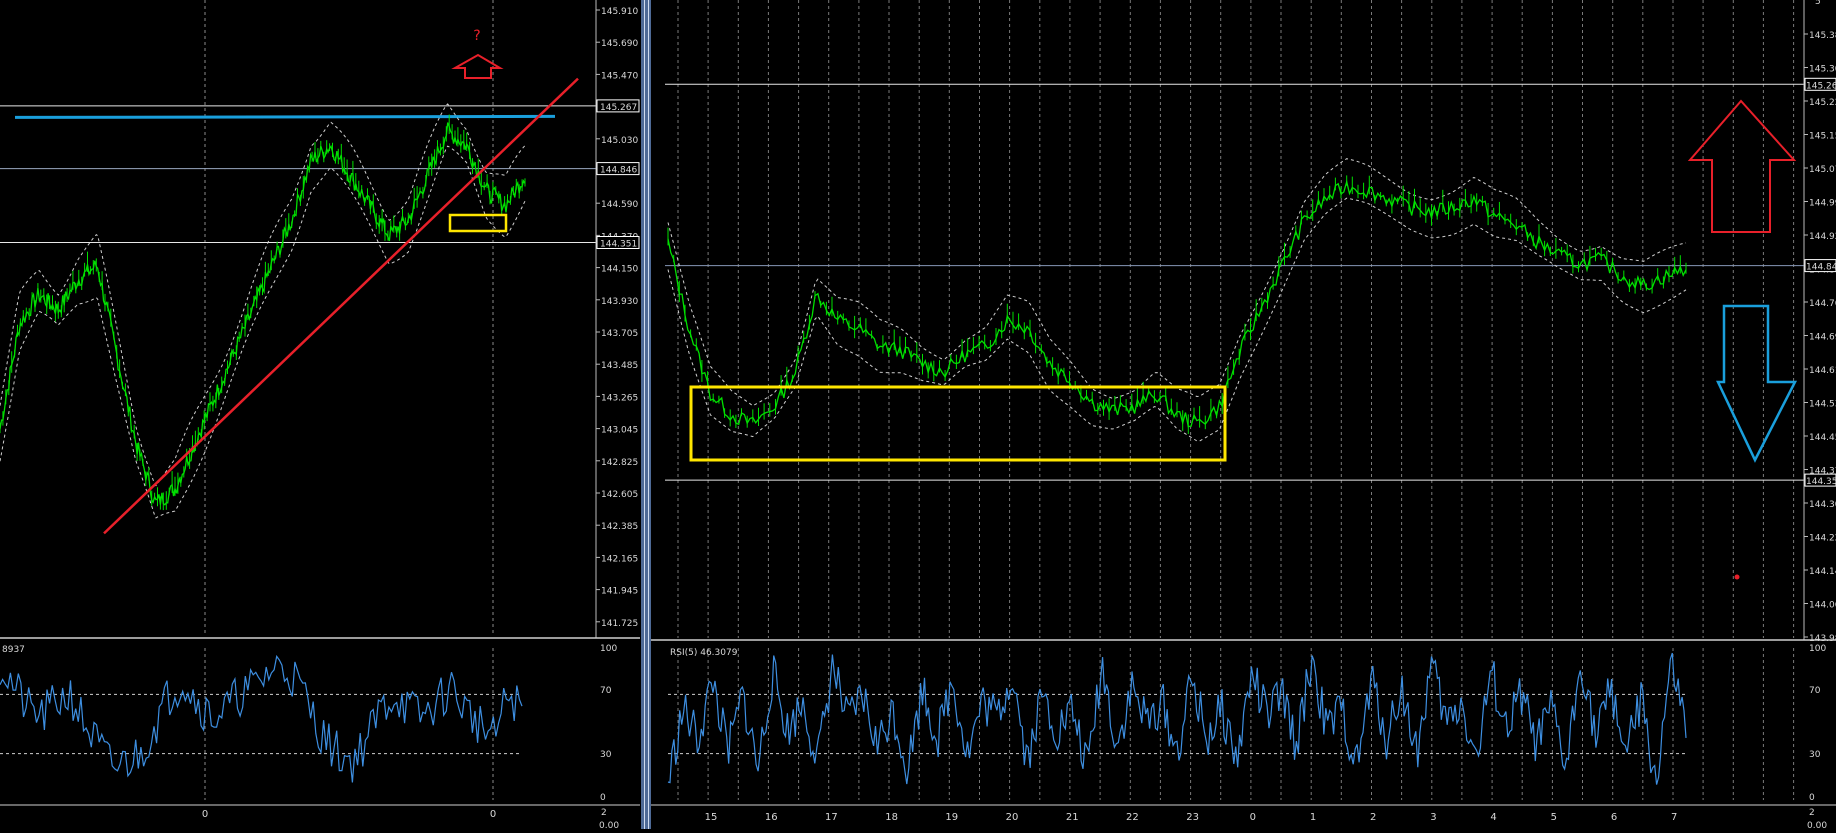  What do you see at coordinates (619, 559) in the screenshot?
I see `left-price-tick-label: 142.165` at bounding box center [619, 559].